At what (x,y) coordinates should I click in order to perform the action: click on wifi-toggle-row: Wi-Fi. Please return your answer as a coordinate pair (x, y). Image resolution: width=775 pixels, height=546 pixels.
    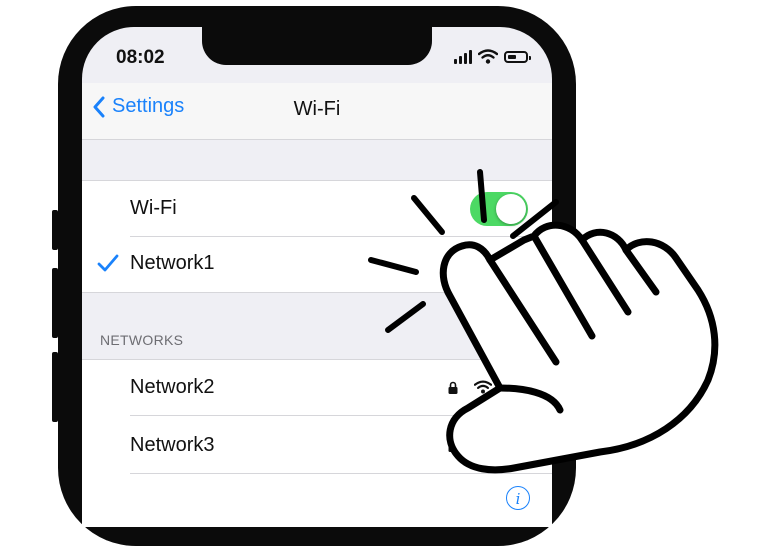
    Looking at the image, I should click on (317, 209).